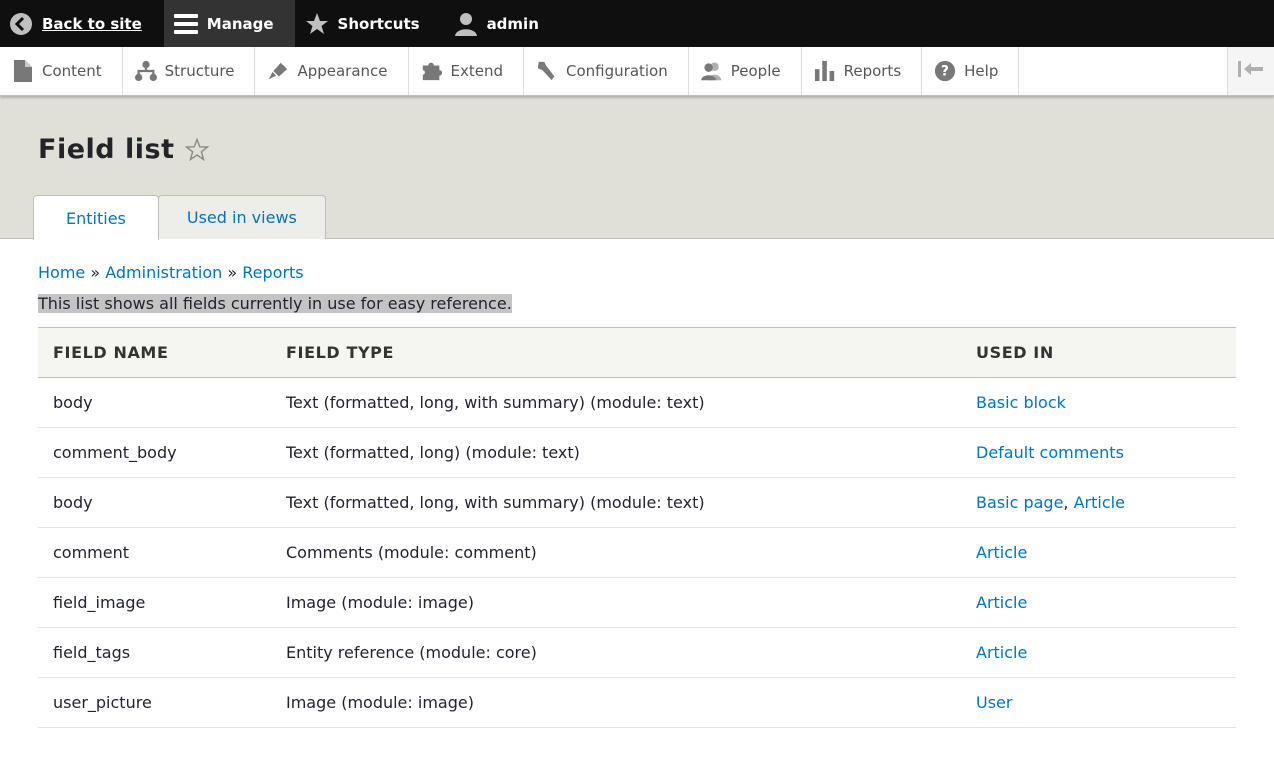  I want to click on used-in-cell: Basic block, so click(1098, 402).